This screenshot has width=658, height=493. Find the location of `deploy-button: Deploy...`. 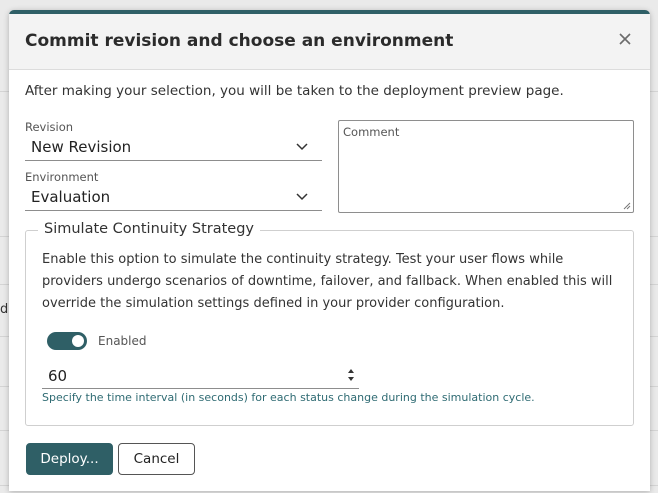

deploy-button: Deploy... is located at coordinates (69, 459).